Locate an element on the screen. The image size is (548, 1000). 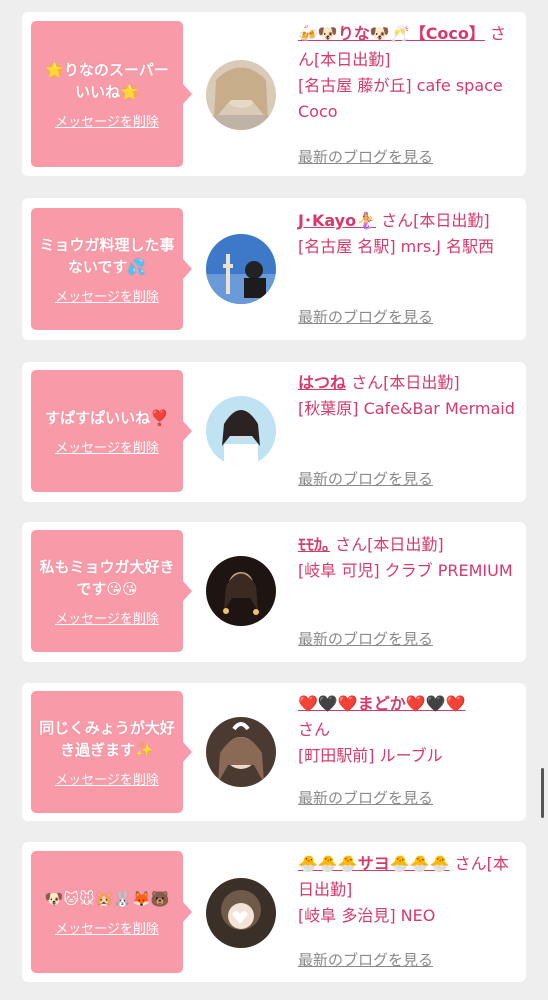
user-name-link: はつね is located at coordinates (322, 382).